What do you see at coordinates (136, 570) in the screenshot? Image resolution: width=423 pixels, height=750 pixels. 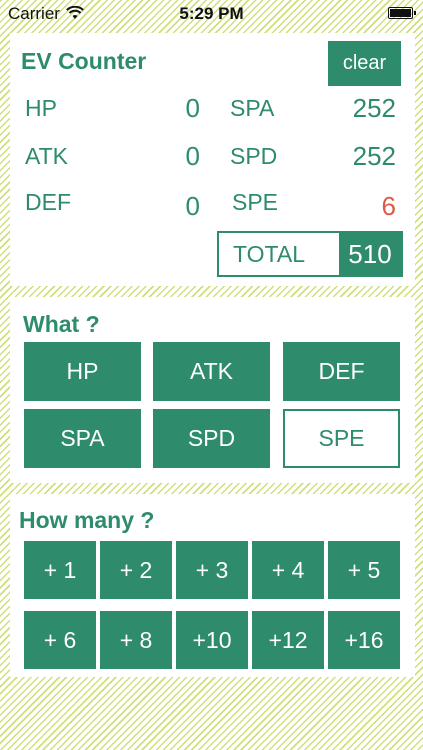 I see `add-2-button: + 2` at bounding box center [136, 570].